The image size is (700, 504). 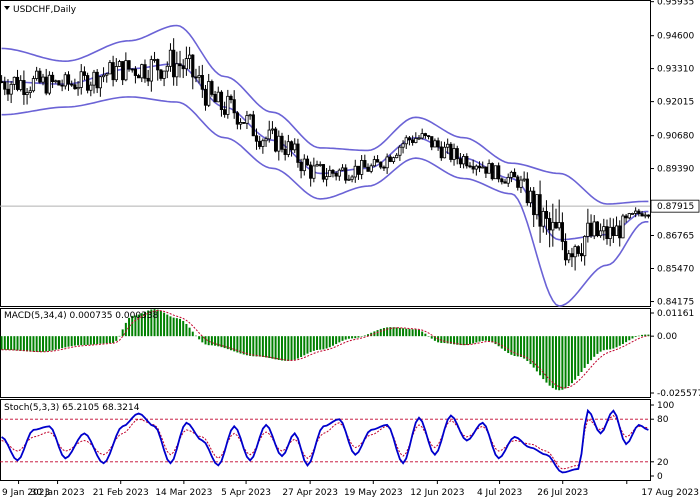 What do you see at coordinates (58, 493) in the screenshot?
I see `x-tick-label: 30 Jan 2023` at bounding box center [58, 493].